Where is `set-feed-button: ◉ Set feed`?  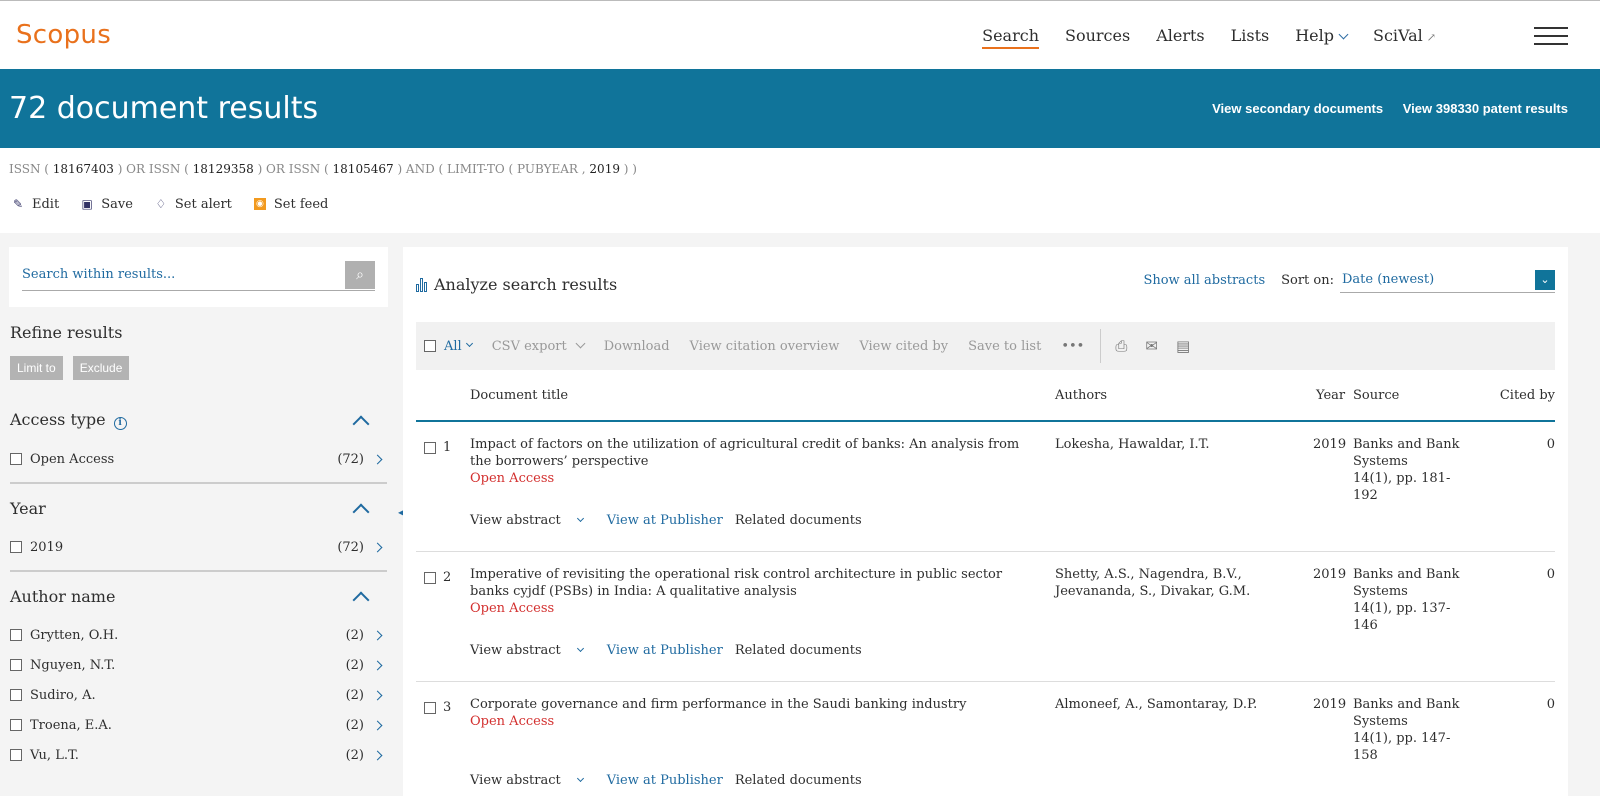 set-feed-button: ◉ Set feed is located at coordinates (290, 204).